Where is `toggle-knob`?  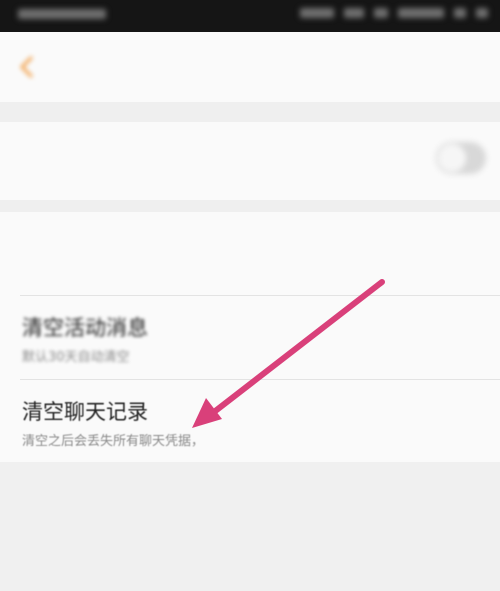
toggle-knob is located at coordinates (452, 158).